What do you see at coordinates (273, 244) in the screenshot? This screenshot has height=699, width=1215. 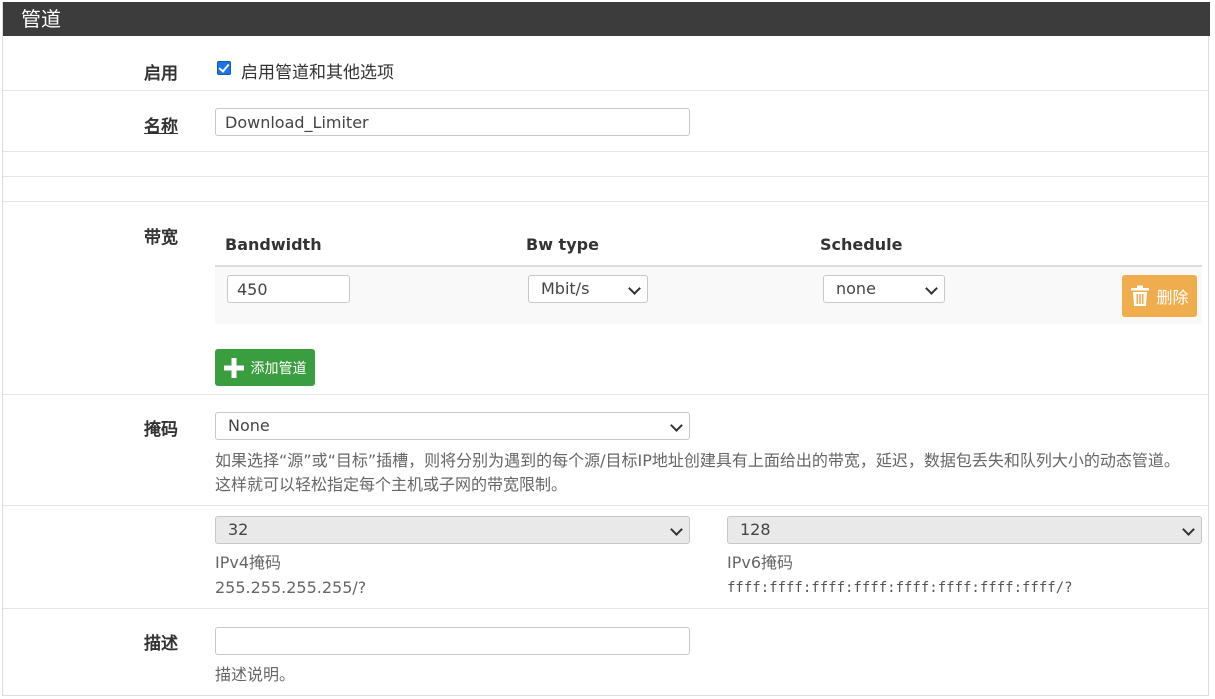 I see `column-header-bandwidth: Bandwidth` at bounding box center [273, 244].